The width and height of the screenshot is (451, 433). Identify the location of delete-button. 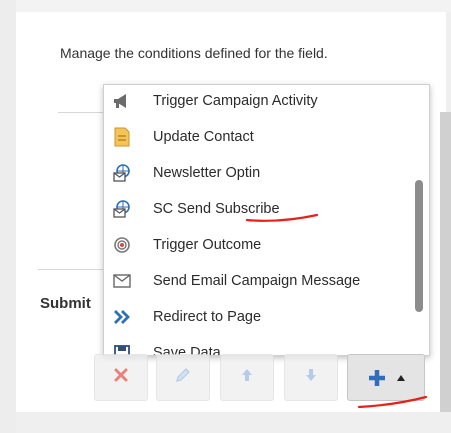
(121, 377).